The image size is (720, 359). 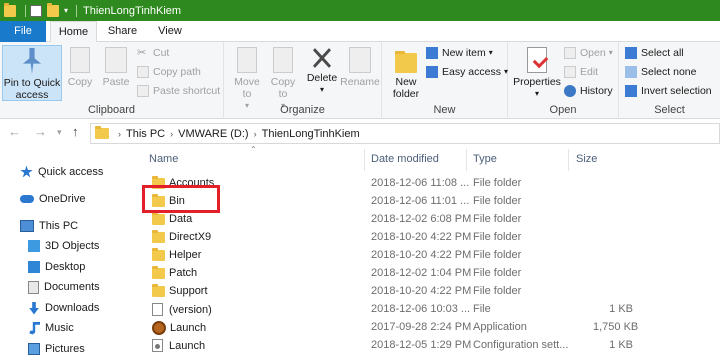 I want to click on new-item-button: New item ▾, so click(x=459, y=53).